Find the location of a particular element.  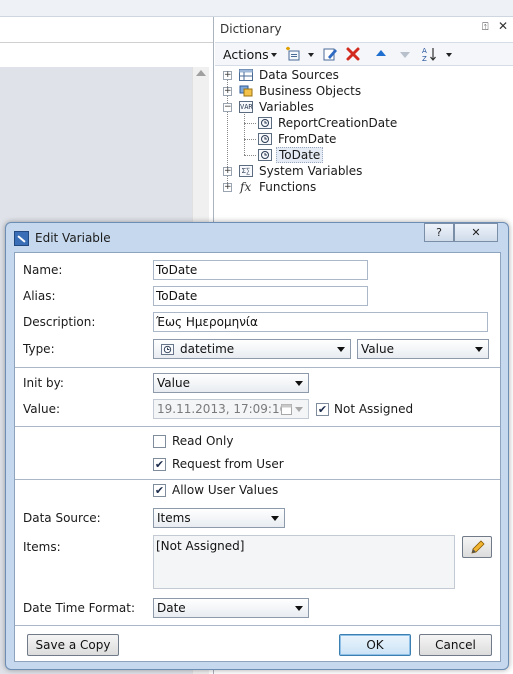

dialog-title: Edit Variable is located at coordinates (73, 238).